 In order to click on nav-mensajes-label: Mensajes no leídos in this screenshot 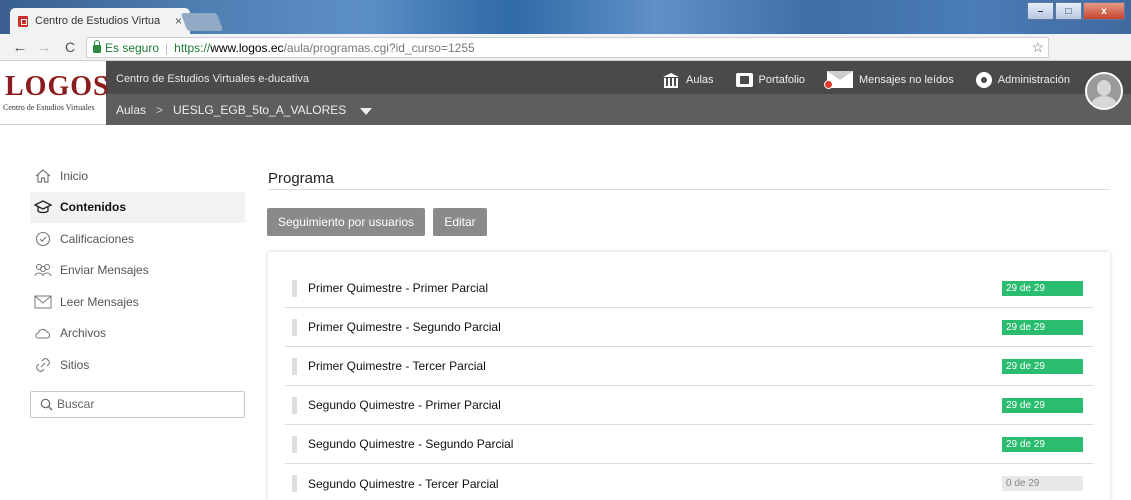, I will do `click(906, 79)`.